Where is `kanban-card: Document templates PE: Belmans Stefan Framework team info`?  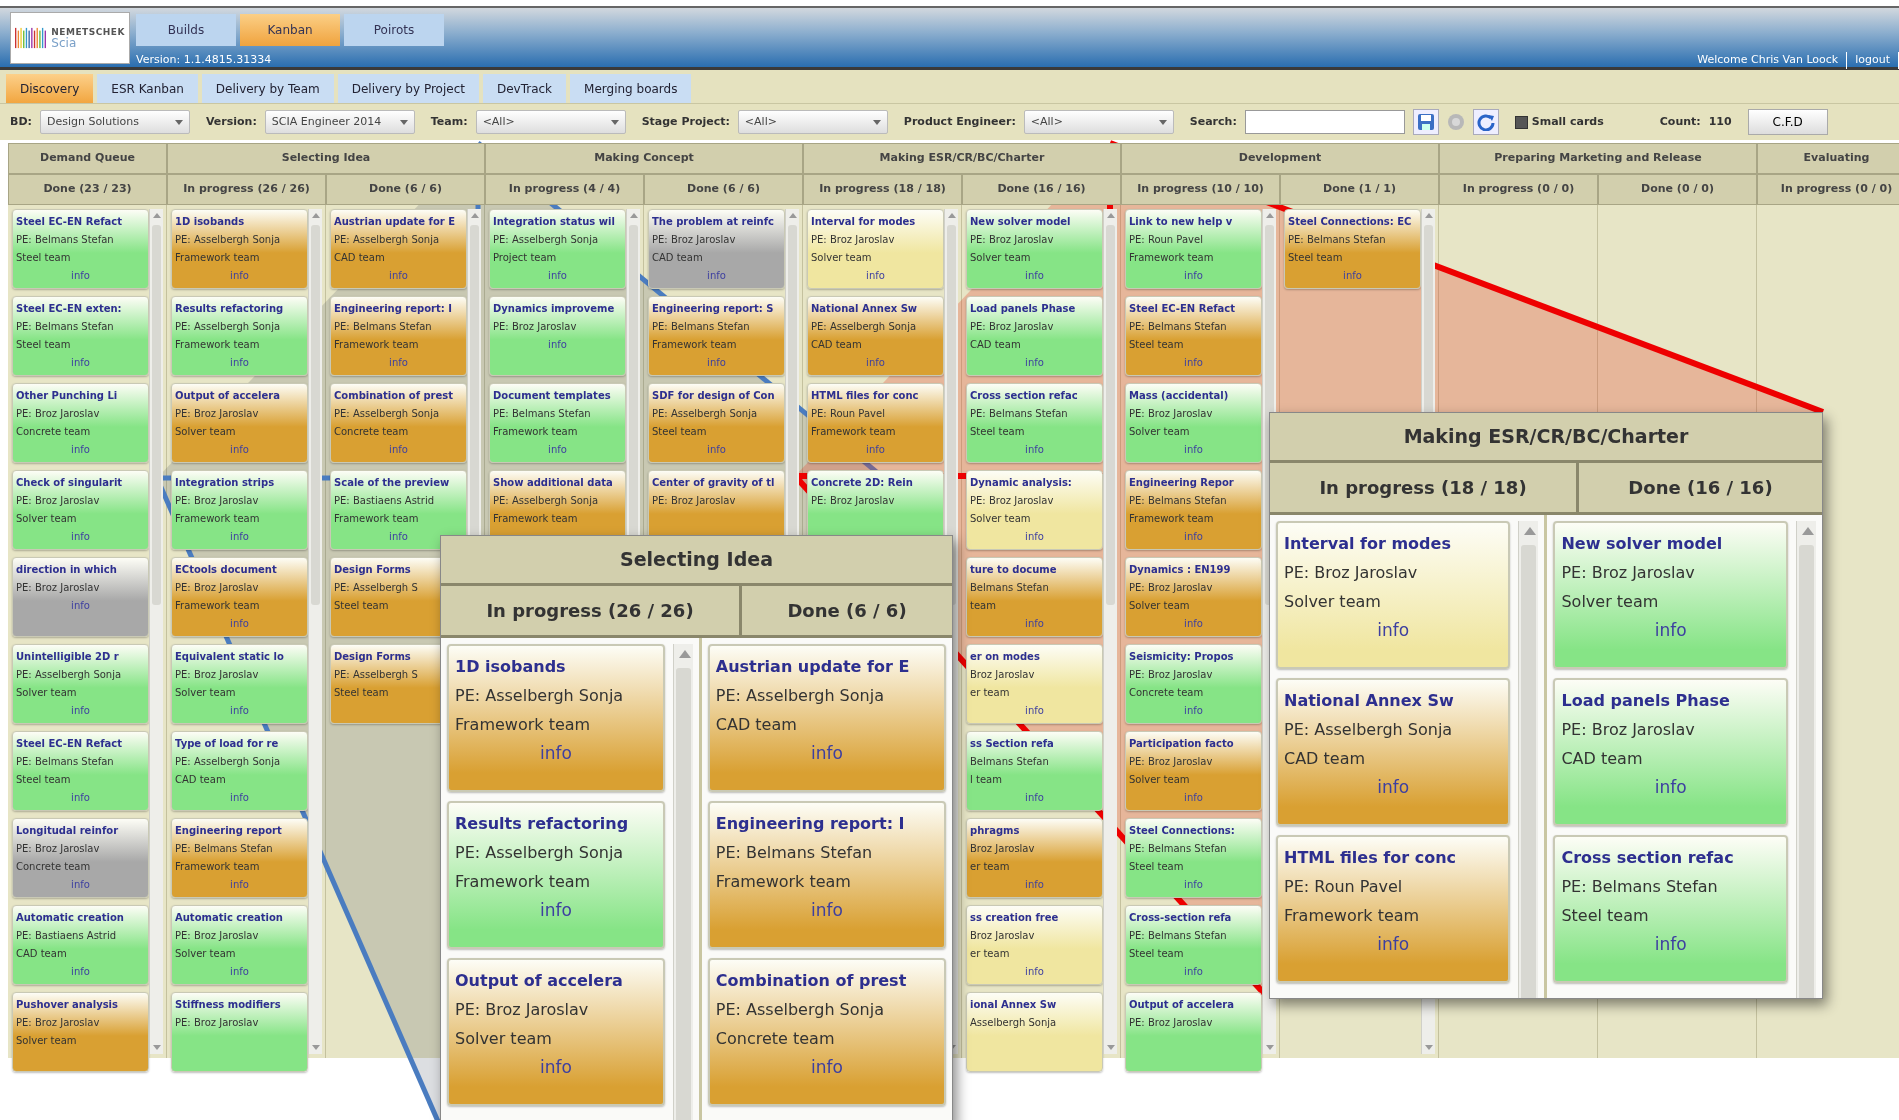
kanban-card: Document templates PE: Belmans Stefan Framework team info is located at coordinates (557, 423).